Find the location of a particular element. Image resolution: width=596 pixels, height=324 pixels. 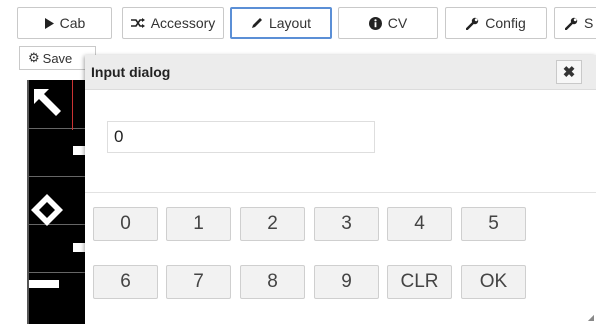

close-button: ✖ is located at coordinates (569, 72).